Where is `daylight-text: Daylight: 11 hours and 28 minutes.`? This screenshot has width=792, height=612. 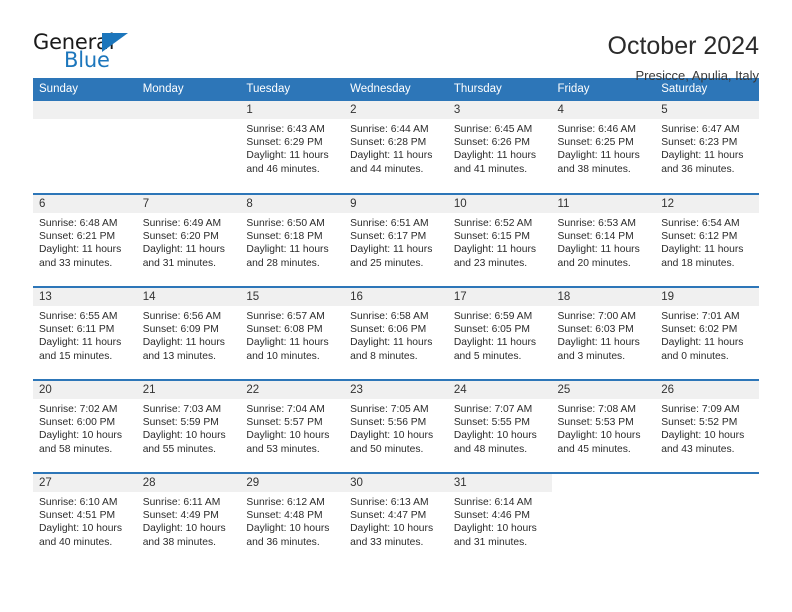
daylight-text: Daylight: 11 hours and 28 minutes. is located at coordinates (287, 256).